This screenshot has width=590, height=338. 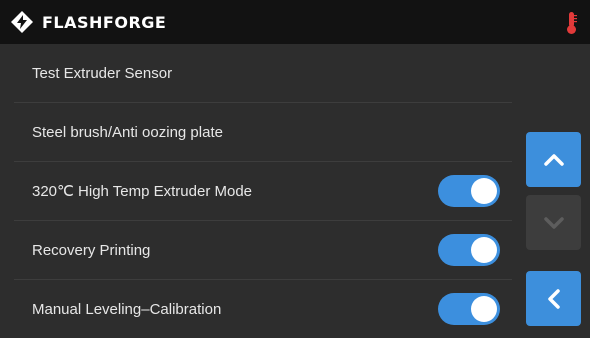 What do you see at coordinates (22, 22) in the screenshot?
I see `flashforge-logo-icon` at bounding box center [22, 22].